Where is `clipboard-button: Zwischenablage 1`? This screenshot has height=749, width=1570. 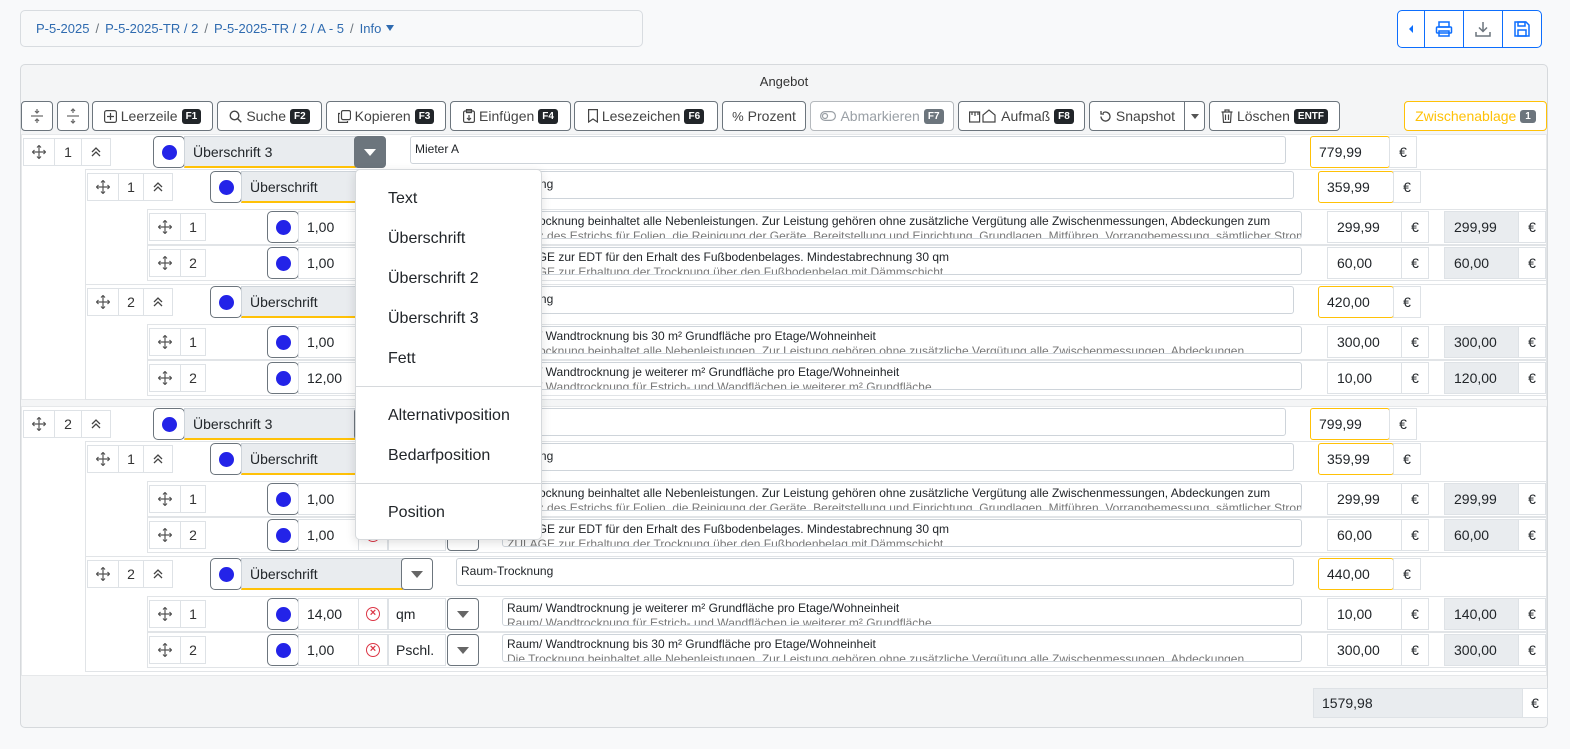
clipboard-button: Zwischenablage 1 is located at coordinates (1475, 116).